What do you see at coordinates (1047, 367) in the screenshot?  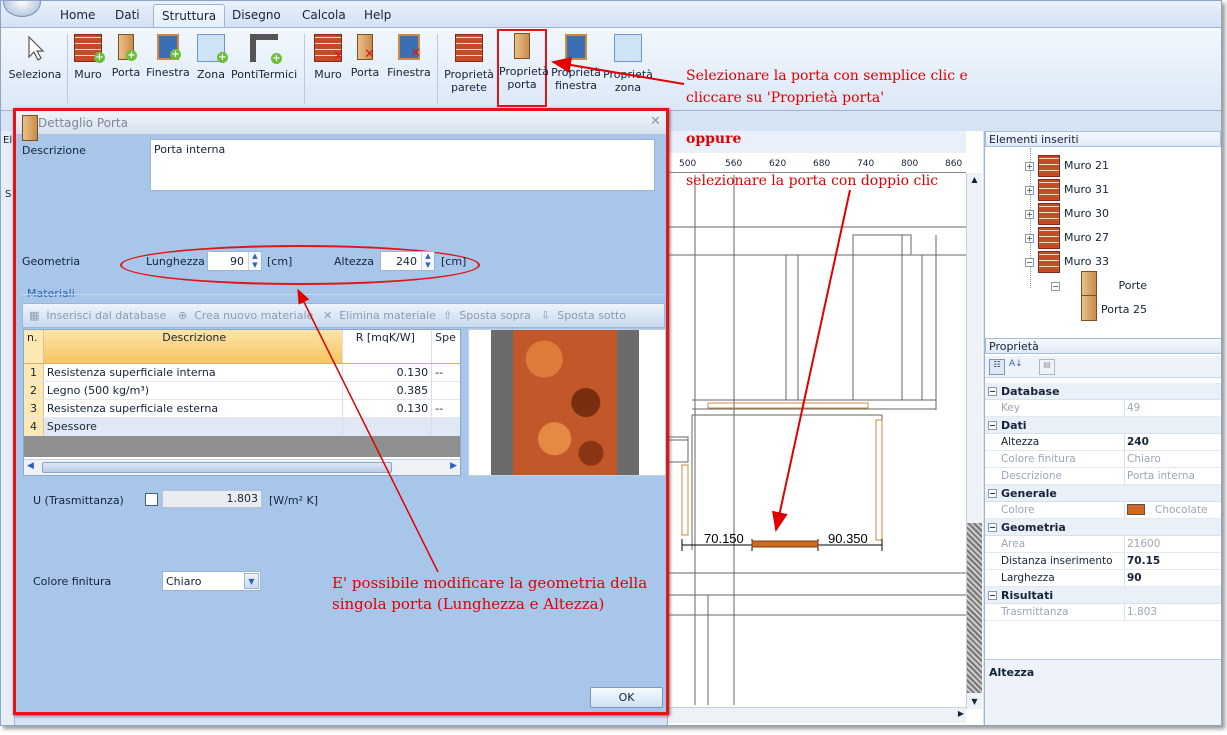 I see `property-pages-icon: ▤` at bounding box center [1047, 367].